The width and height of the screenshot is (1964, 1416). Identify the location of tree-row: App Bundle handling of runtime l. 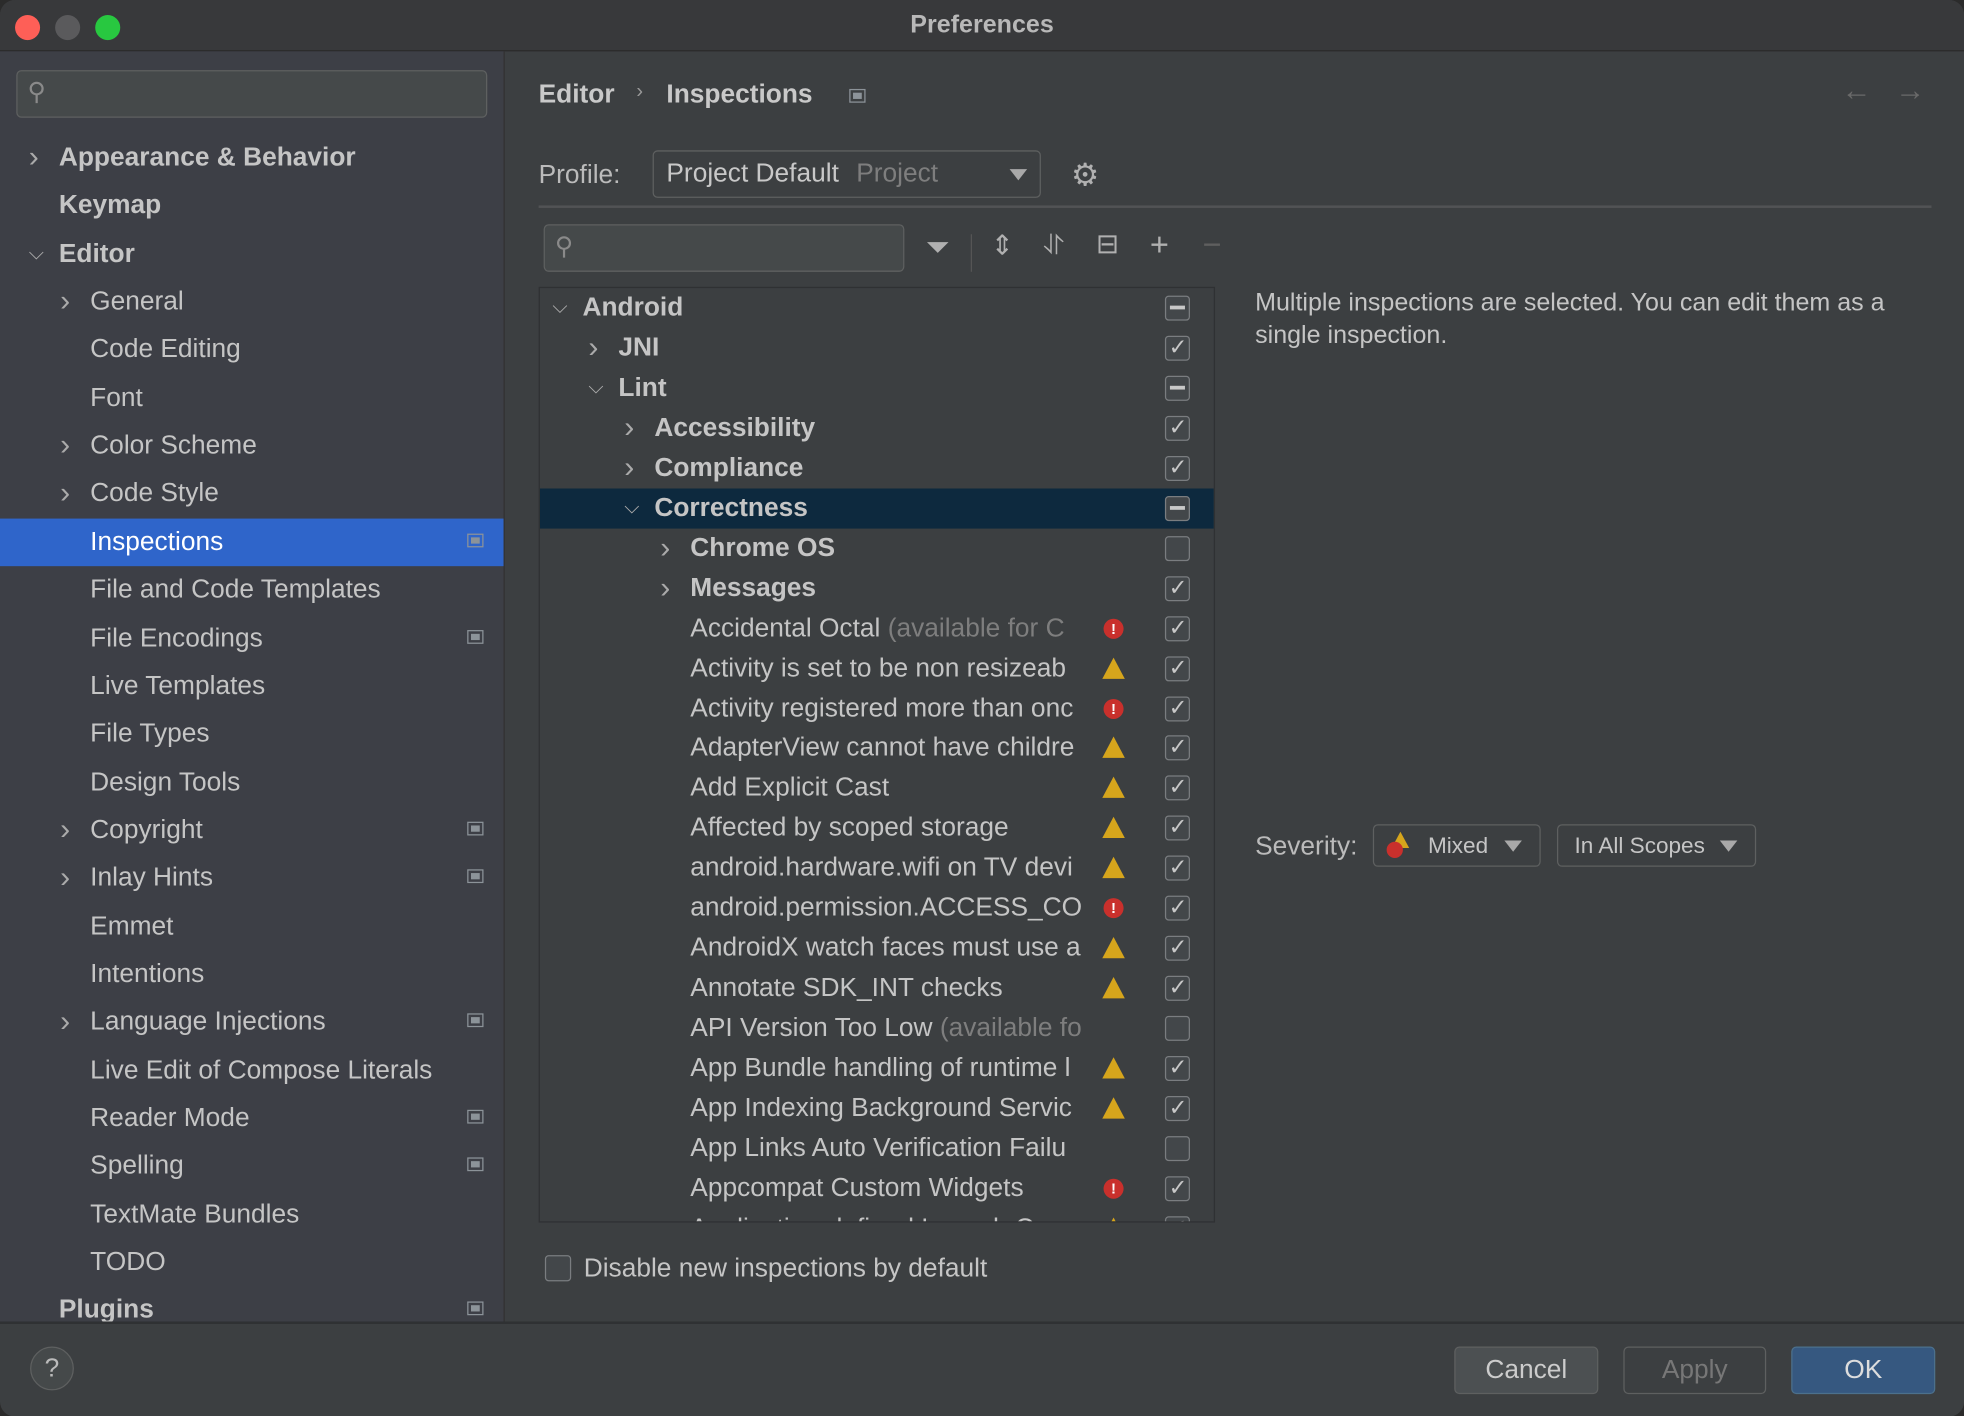
(877, 1067).